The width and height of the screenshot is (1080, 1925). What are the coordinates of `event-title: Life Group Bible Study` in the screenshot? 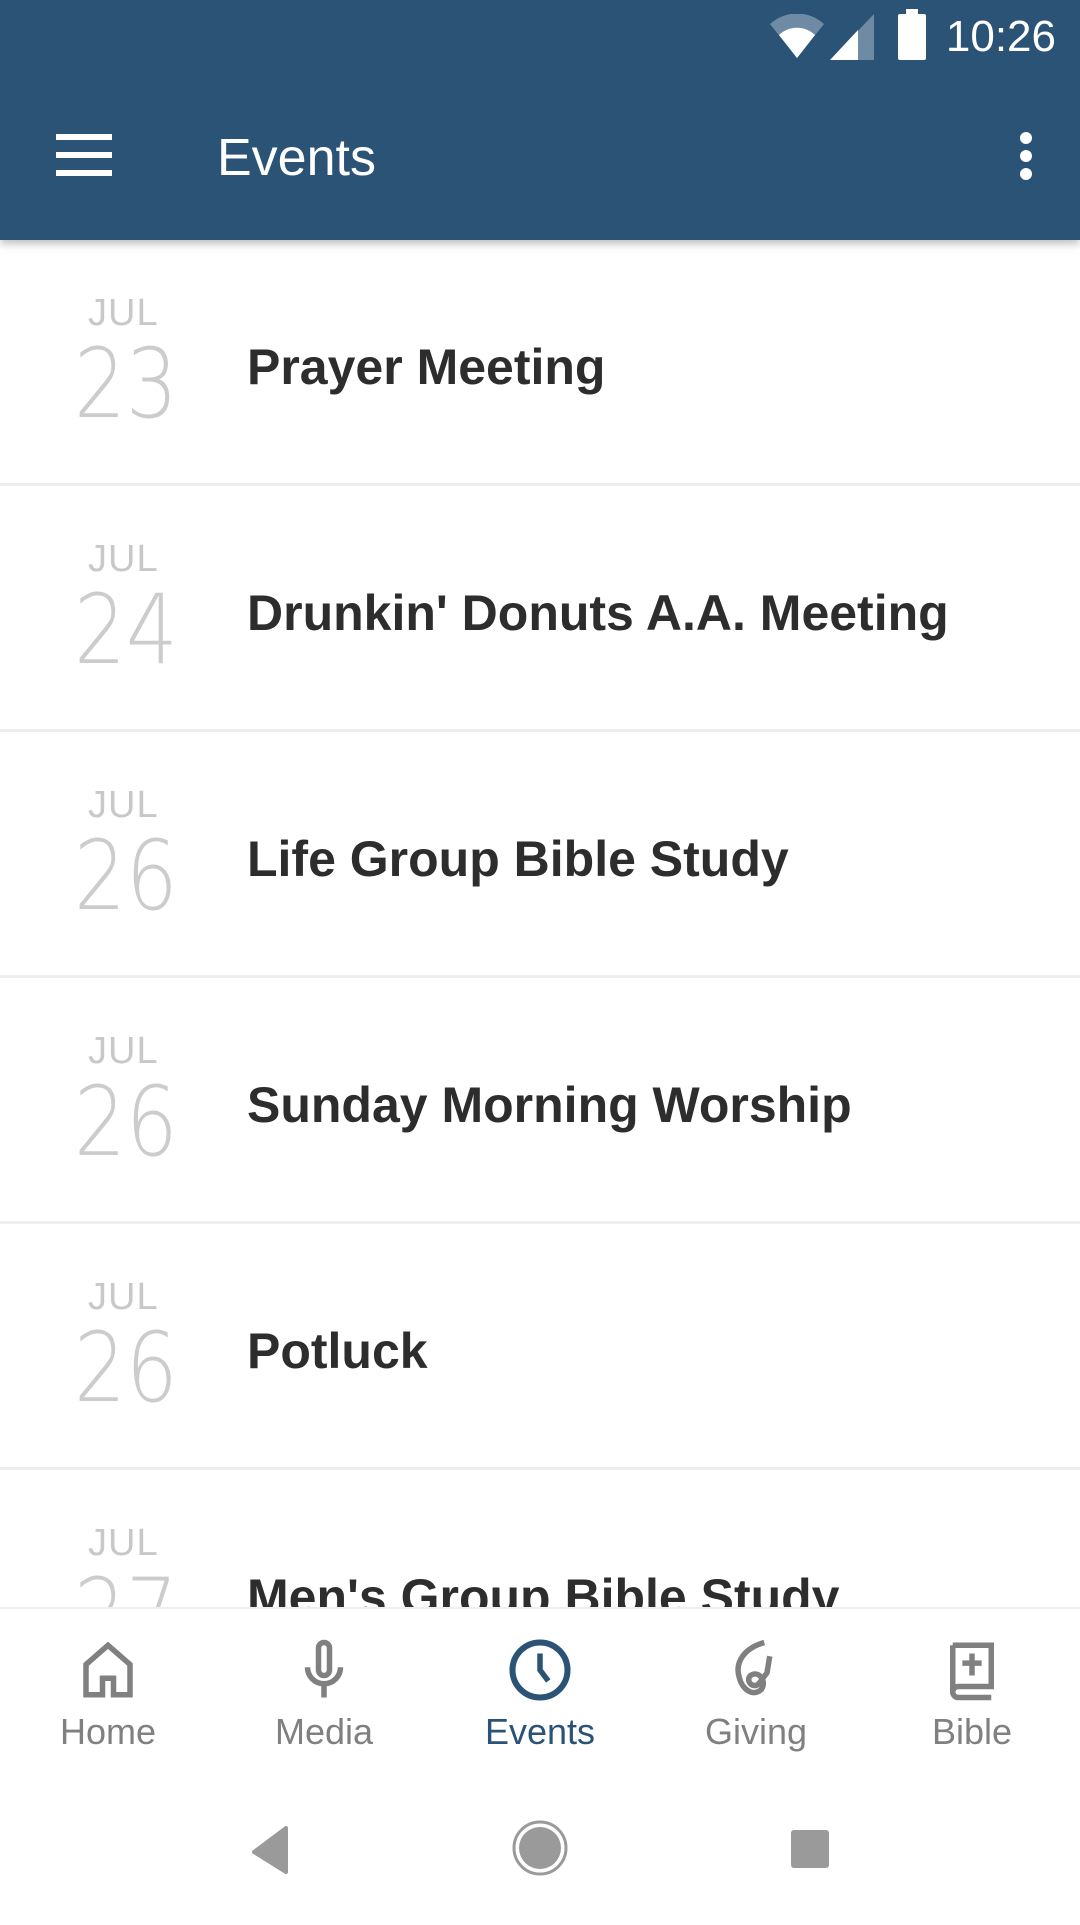 It's located at (518, 859).